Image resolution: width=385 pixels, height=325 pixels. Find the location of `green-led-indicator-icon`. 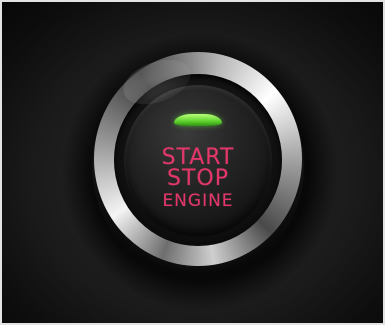

green-led-indicator-icon is located at coordinates (198, 120).